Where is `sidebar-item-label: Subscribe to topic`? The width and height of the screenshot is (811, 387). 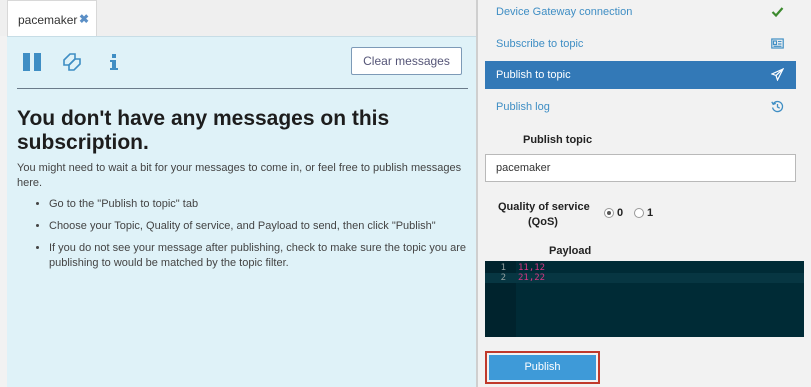 sidebar-item-label: Subscribe to topic is located at coordinates (540, 44).